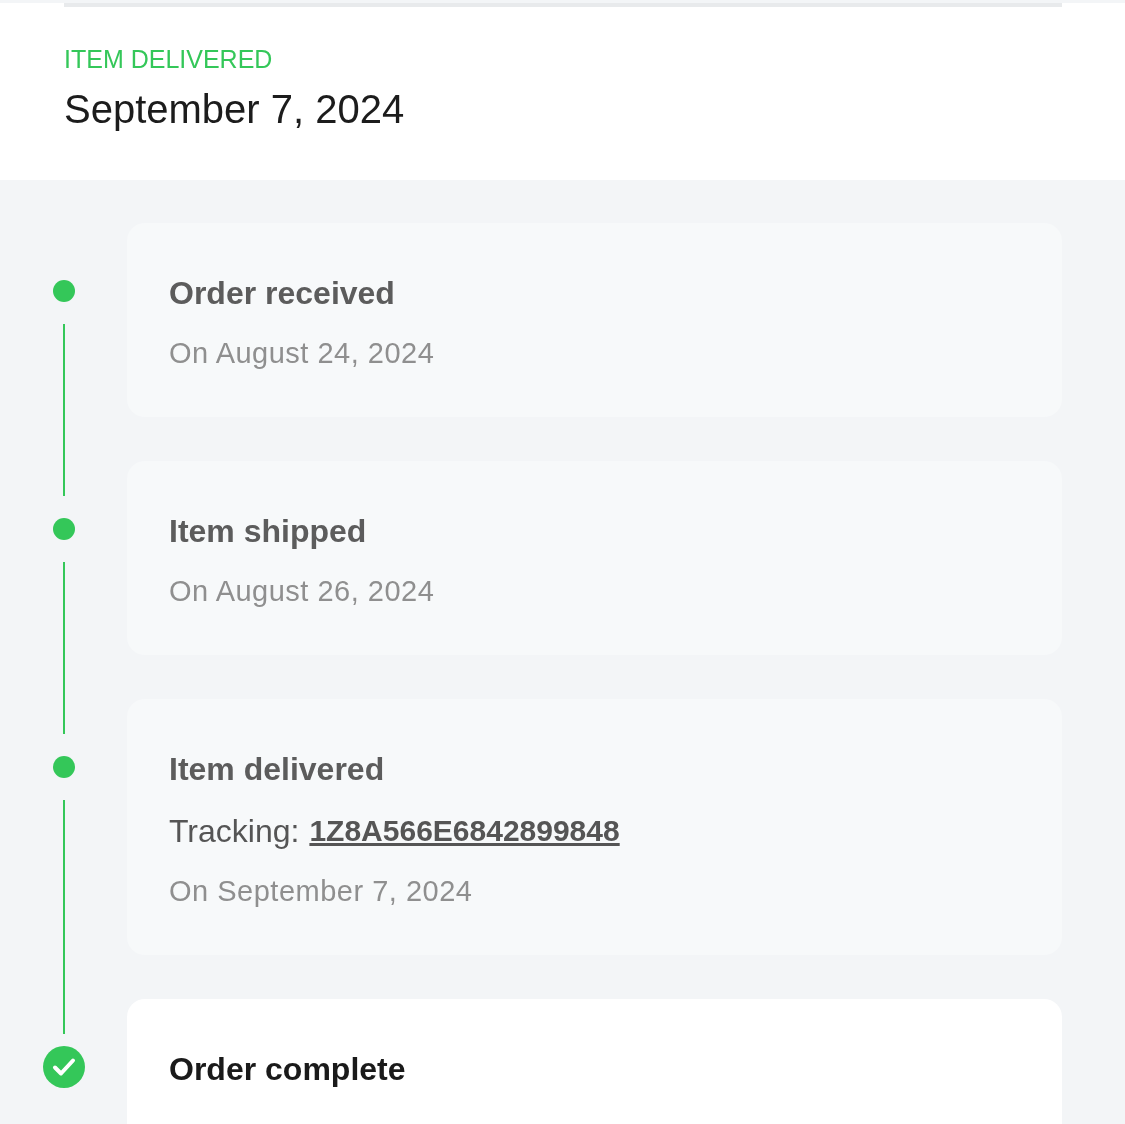  What do you see at coordinates (282, 293) in the screenshot?
I see `step-title: Order received` at bounding box center [282, 293].